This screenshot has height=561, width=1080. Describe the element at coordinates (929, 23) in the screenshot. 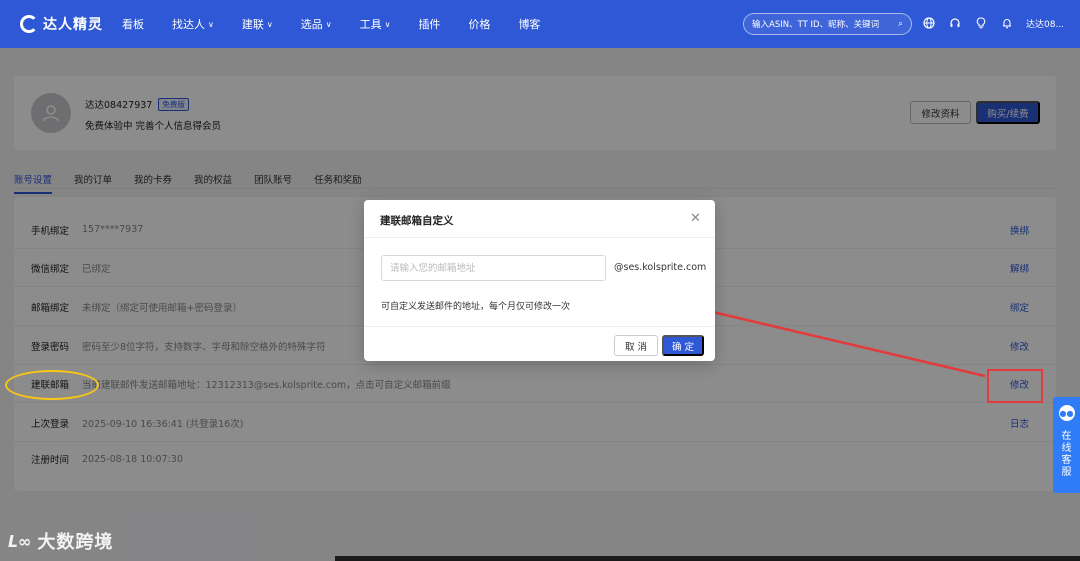

I see `globe-icon` at that location.